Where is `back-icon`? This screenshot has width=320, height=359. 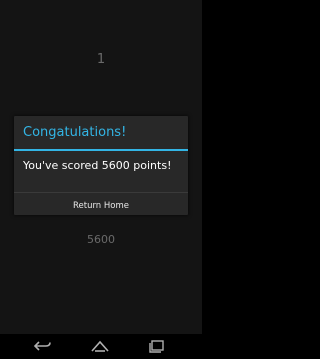 back-icon is located at coordinates (43, 346).